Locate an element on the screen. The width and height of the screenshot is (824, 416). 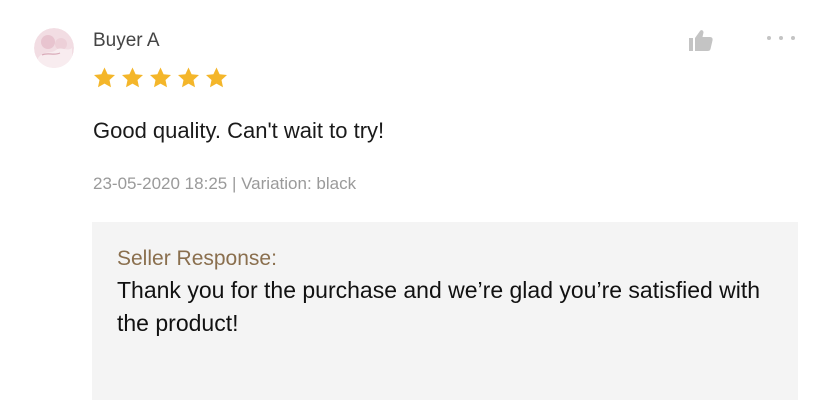
avatar is located at coordinates (54, 48).